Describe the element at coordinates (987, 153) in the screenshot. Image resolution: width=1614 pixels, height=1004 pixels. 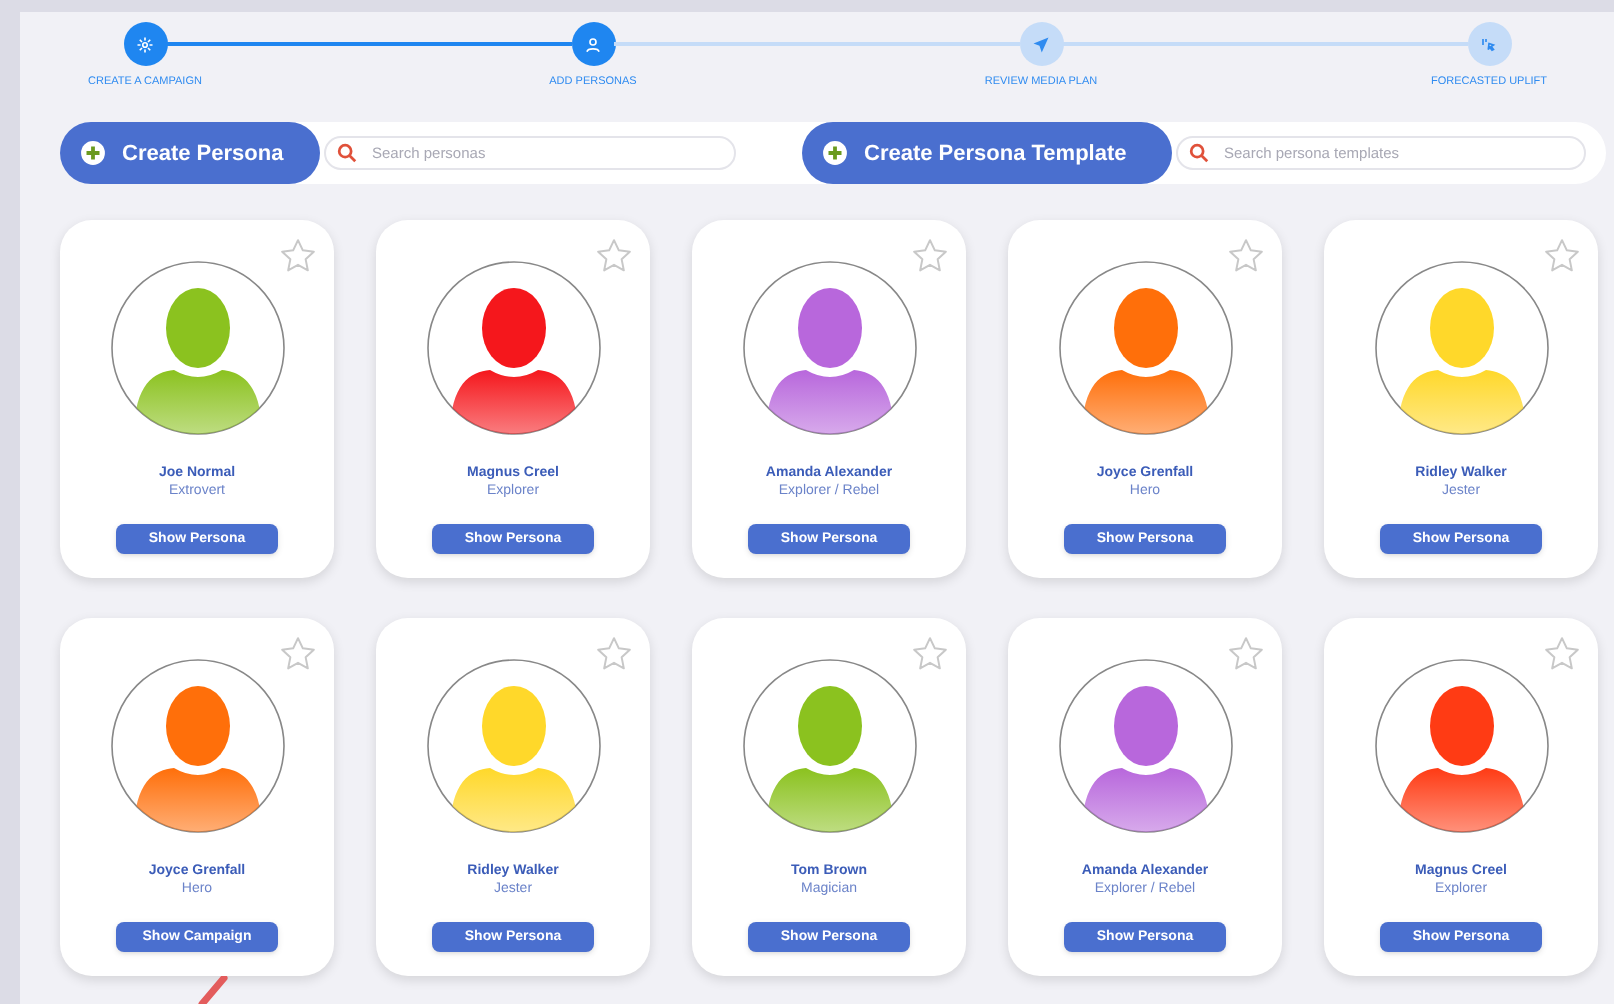
I see `create-template-button: Create Persona Template` at that location.